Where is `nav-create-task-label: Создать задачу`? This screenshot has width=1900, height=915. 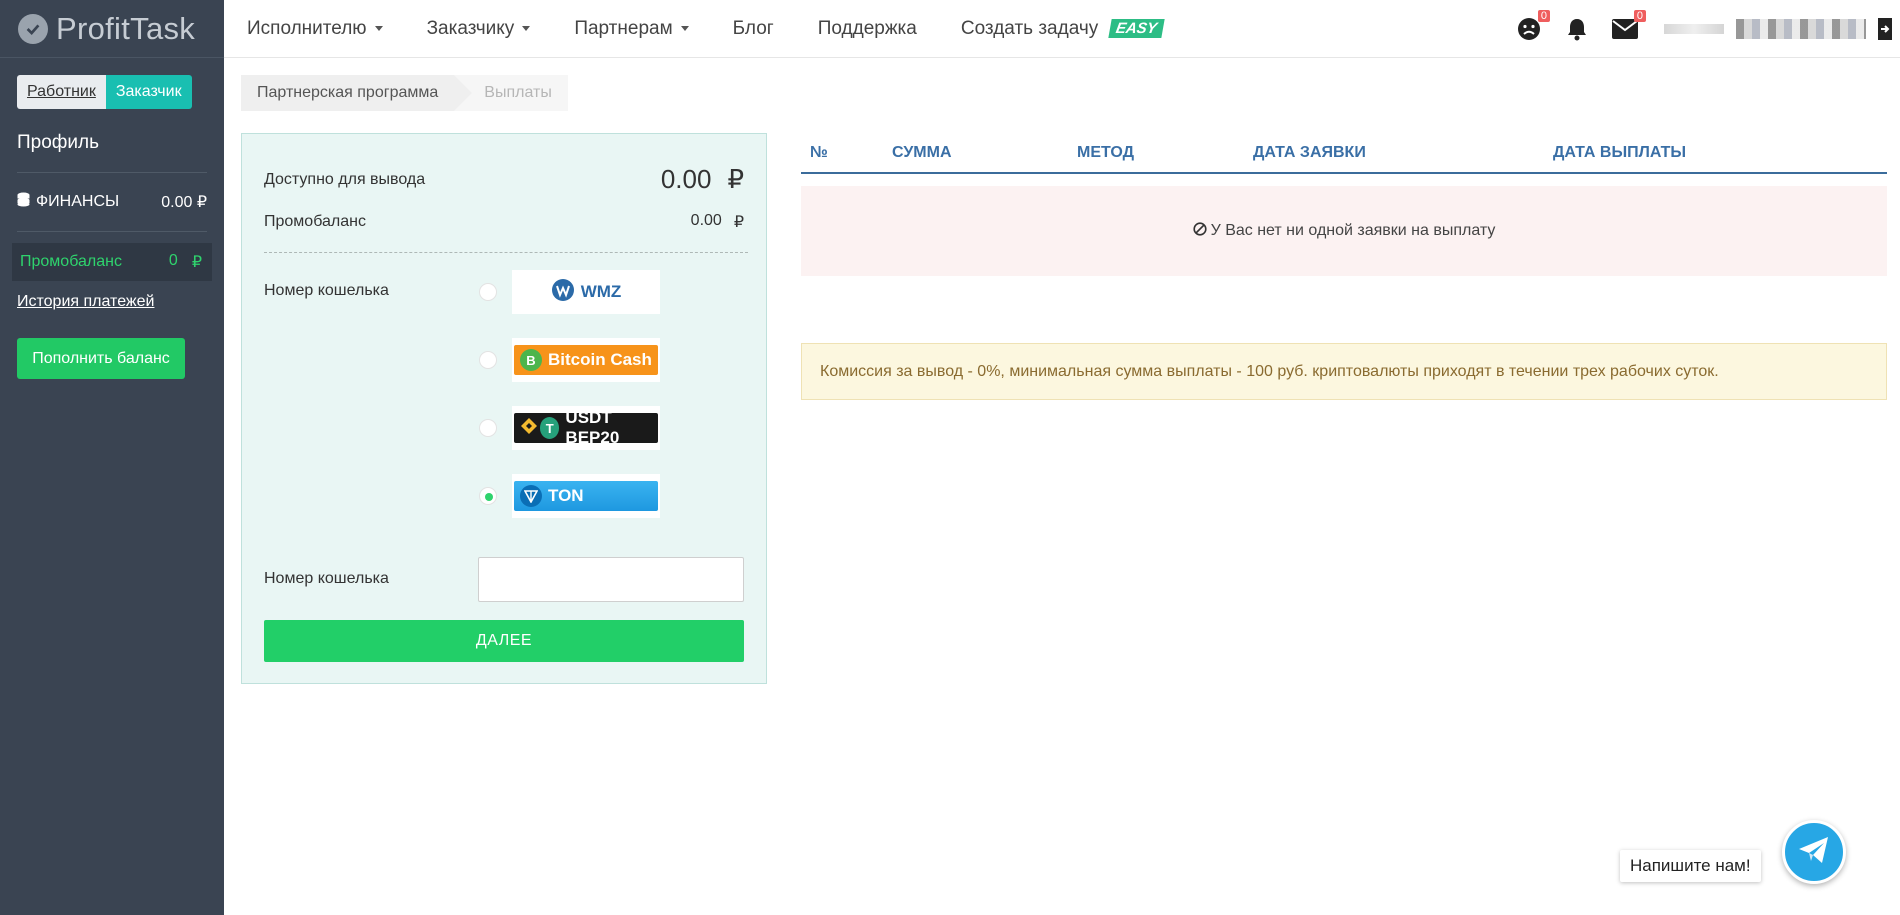 nav-create-task-label: Создать задачу is located at coordinates (1029, 28).